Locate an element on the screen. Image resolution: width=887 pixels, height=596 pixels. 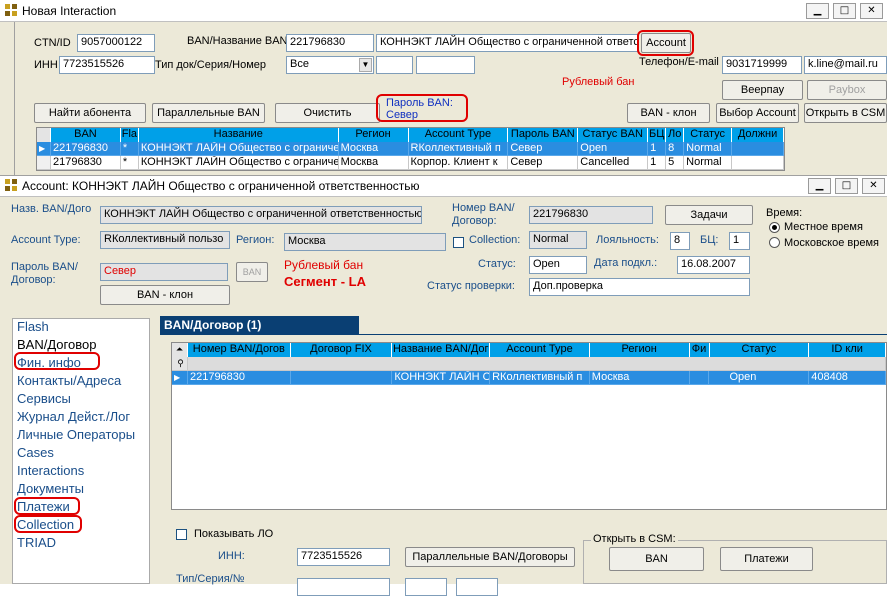
ban-number-field: 221796830 is located at coordinates (591, 215).